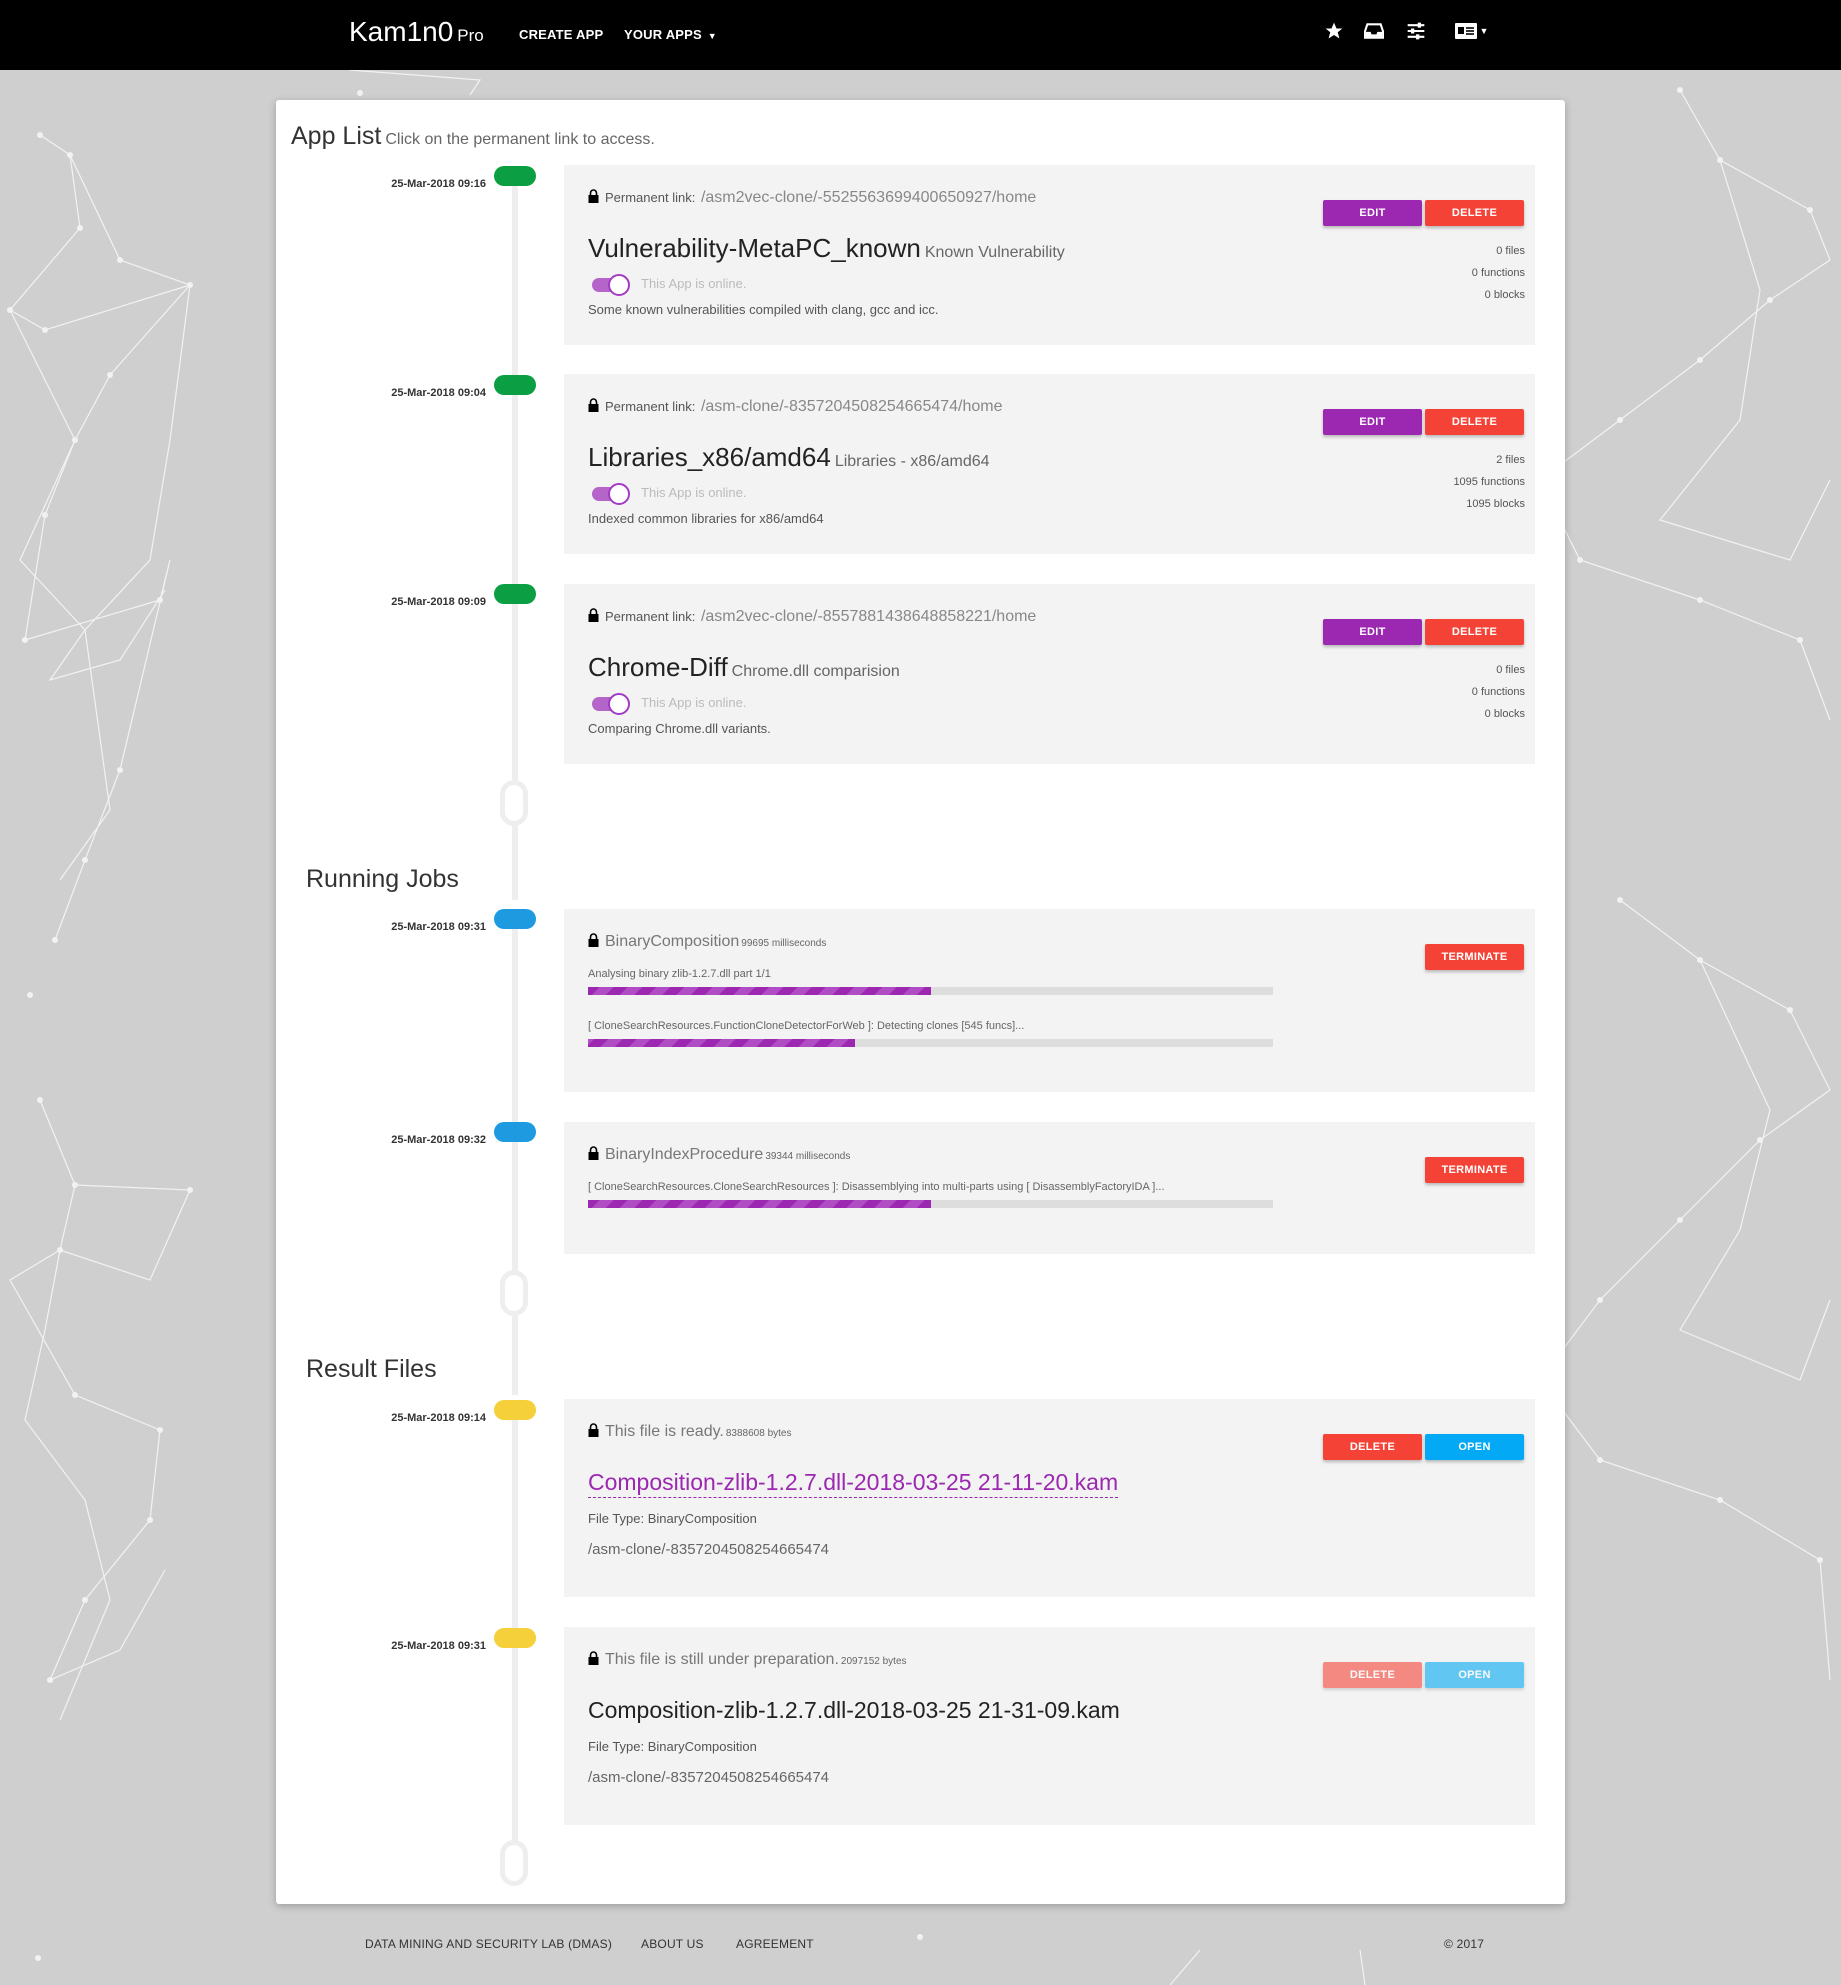  Describe the element at coordinates (1464, 1944) in the screenshot. I see `footer-copyright: © 2017` at that location.